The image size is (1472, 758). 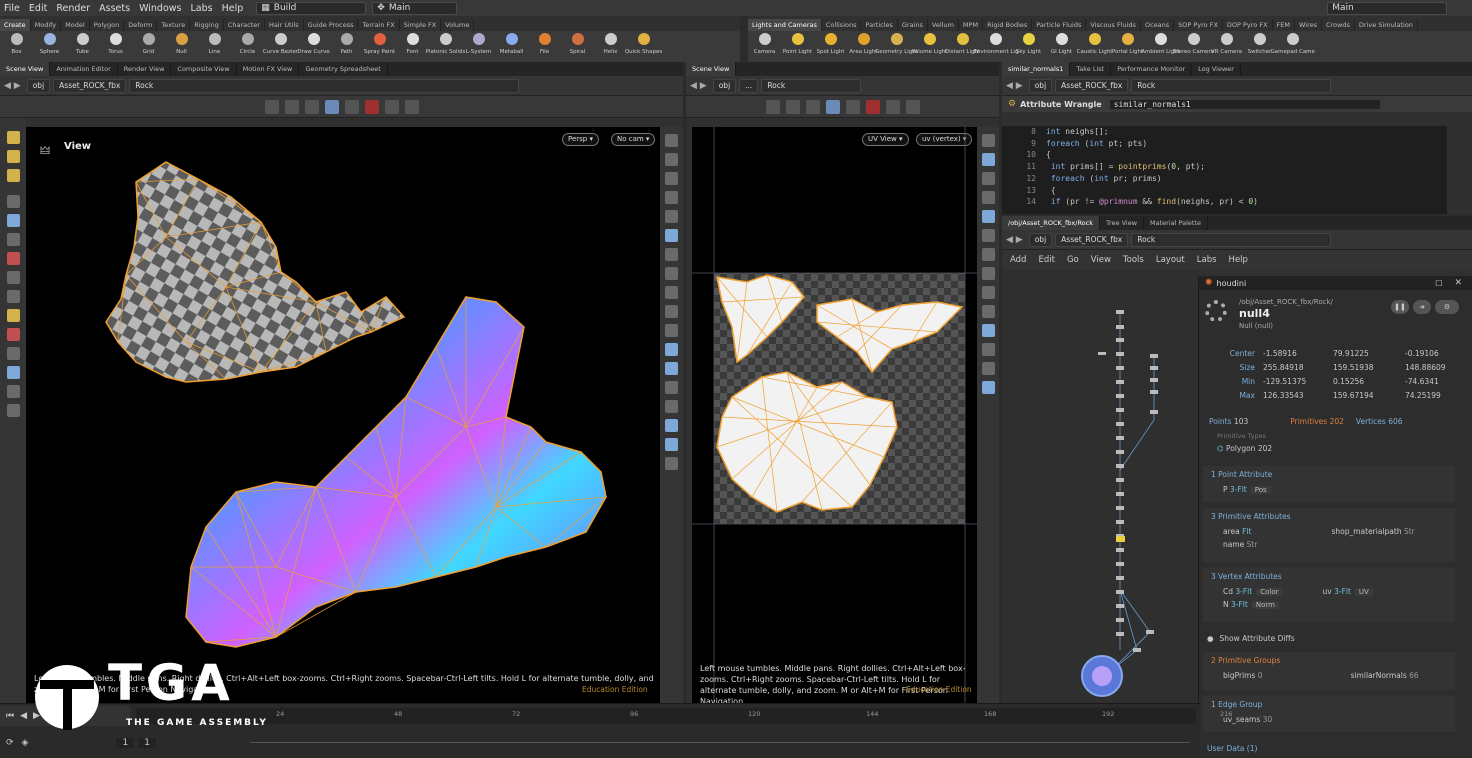 I want to click on net-menu-edit: Edit, so click(x=1046, y=260).